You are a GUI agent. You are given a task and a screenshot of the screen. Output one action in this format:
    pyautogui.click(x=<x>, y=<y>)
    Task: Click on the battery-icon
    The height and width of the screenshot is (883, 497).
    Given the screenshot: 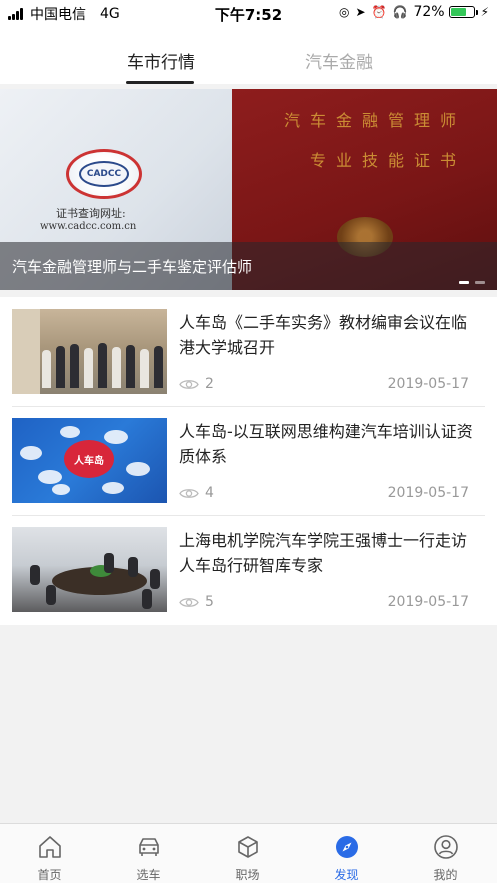 What is the action you would take?
    pyautogui.click(x=463, y=12)
    